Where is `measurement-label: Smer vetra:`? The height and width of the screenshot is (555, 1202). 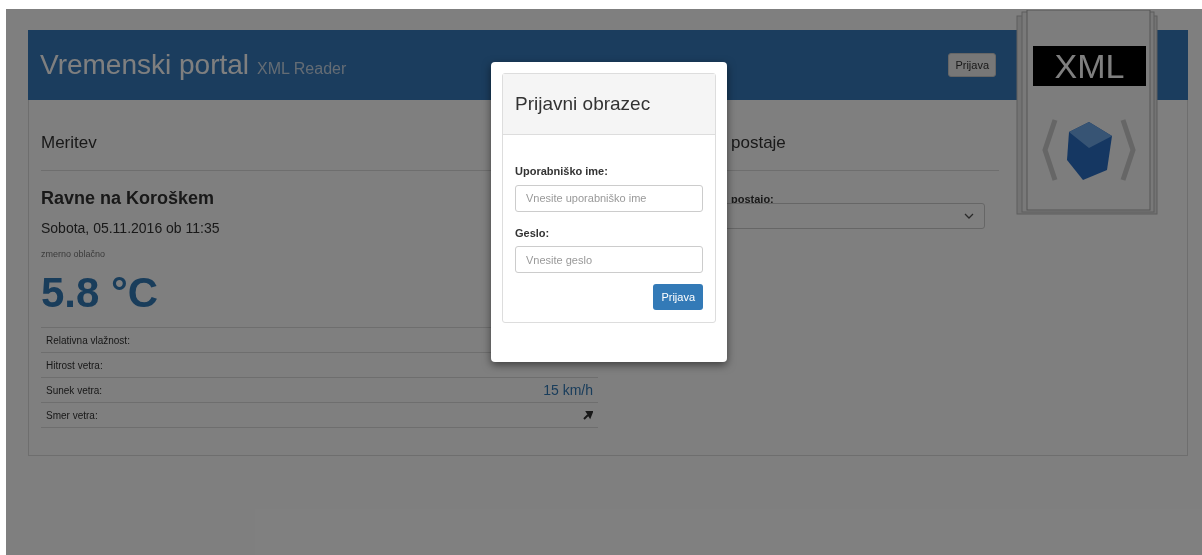 measurement-label: Smer vetra: is located at coordinates (72, 415).